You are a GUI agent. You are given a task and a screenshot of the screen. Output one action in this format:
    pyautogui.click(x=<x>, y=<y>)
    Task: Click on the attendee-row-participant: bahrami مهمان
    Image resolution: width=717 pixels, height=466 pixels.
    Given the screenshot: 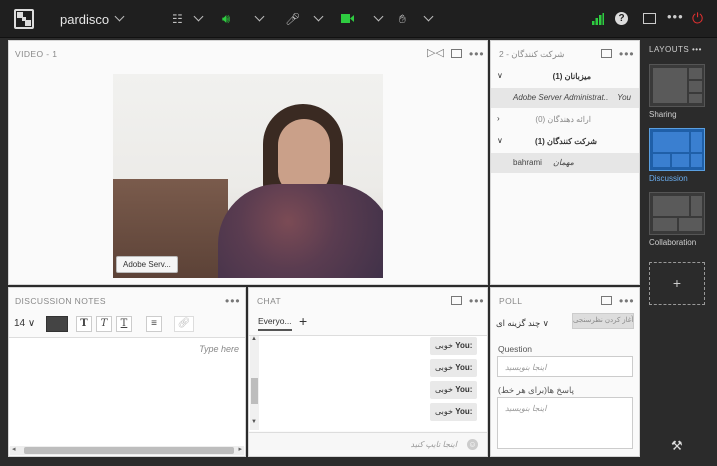 What is the action you would take?
    pyautogui.click(x=565, y=163)
    